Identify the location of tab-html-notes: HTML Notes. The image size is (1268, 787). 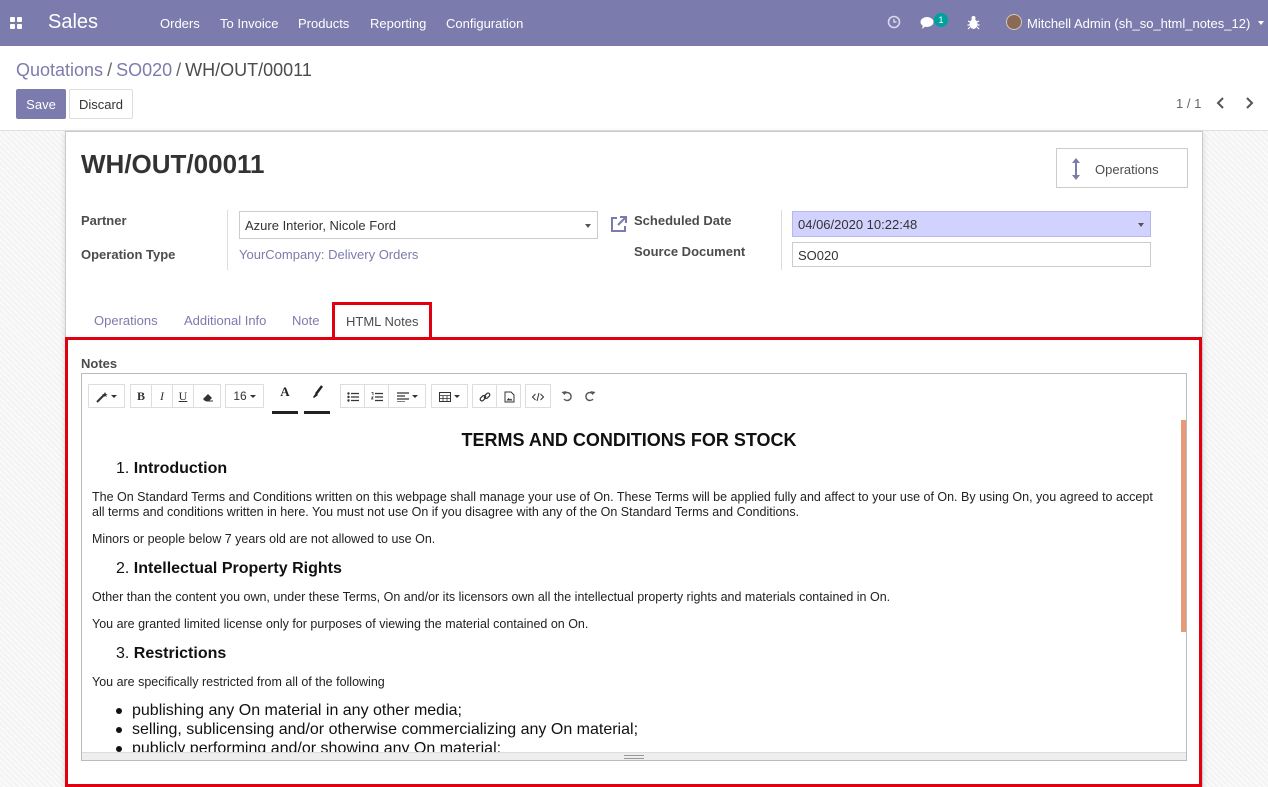
(382, 321).